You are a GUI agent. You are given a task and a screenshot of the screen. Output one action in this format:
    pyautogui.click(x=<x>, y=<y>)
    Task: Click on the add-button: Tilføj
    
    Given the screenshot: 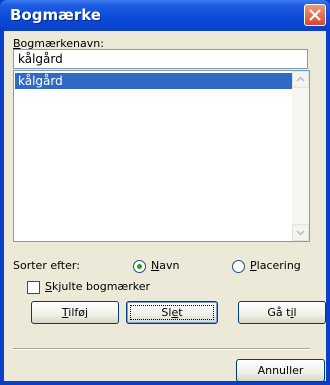 What is the action you would take?
    pyautogui.click(x=75, y=312)
    